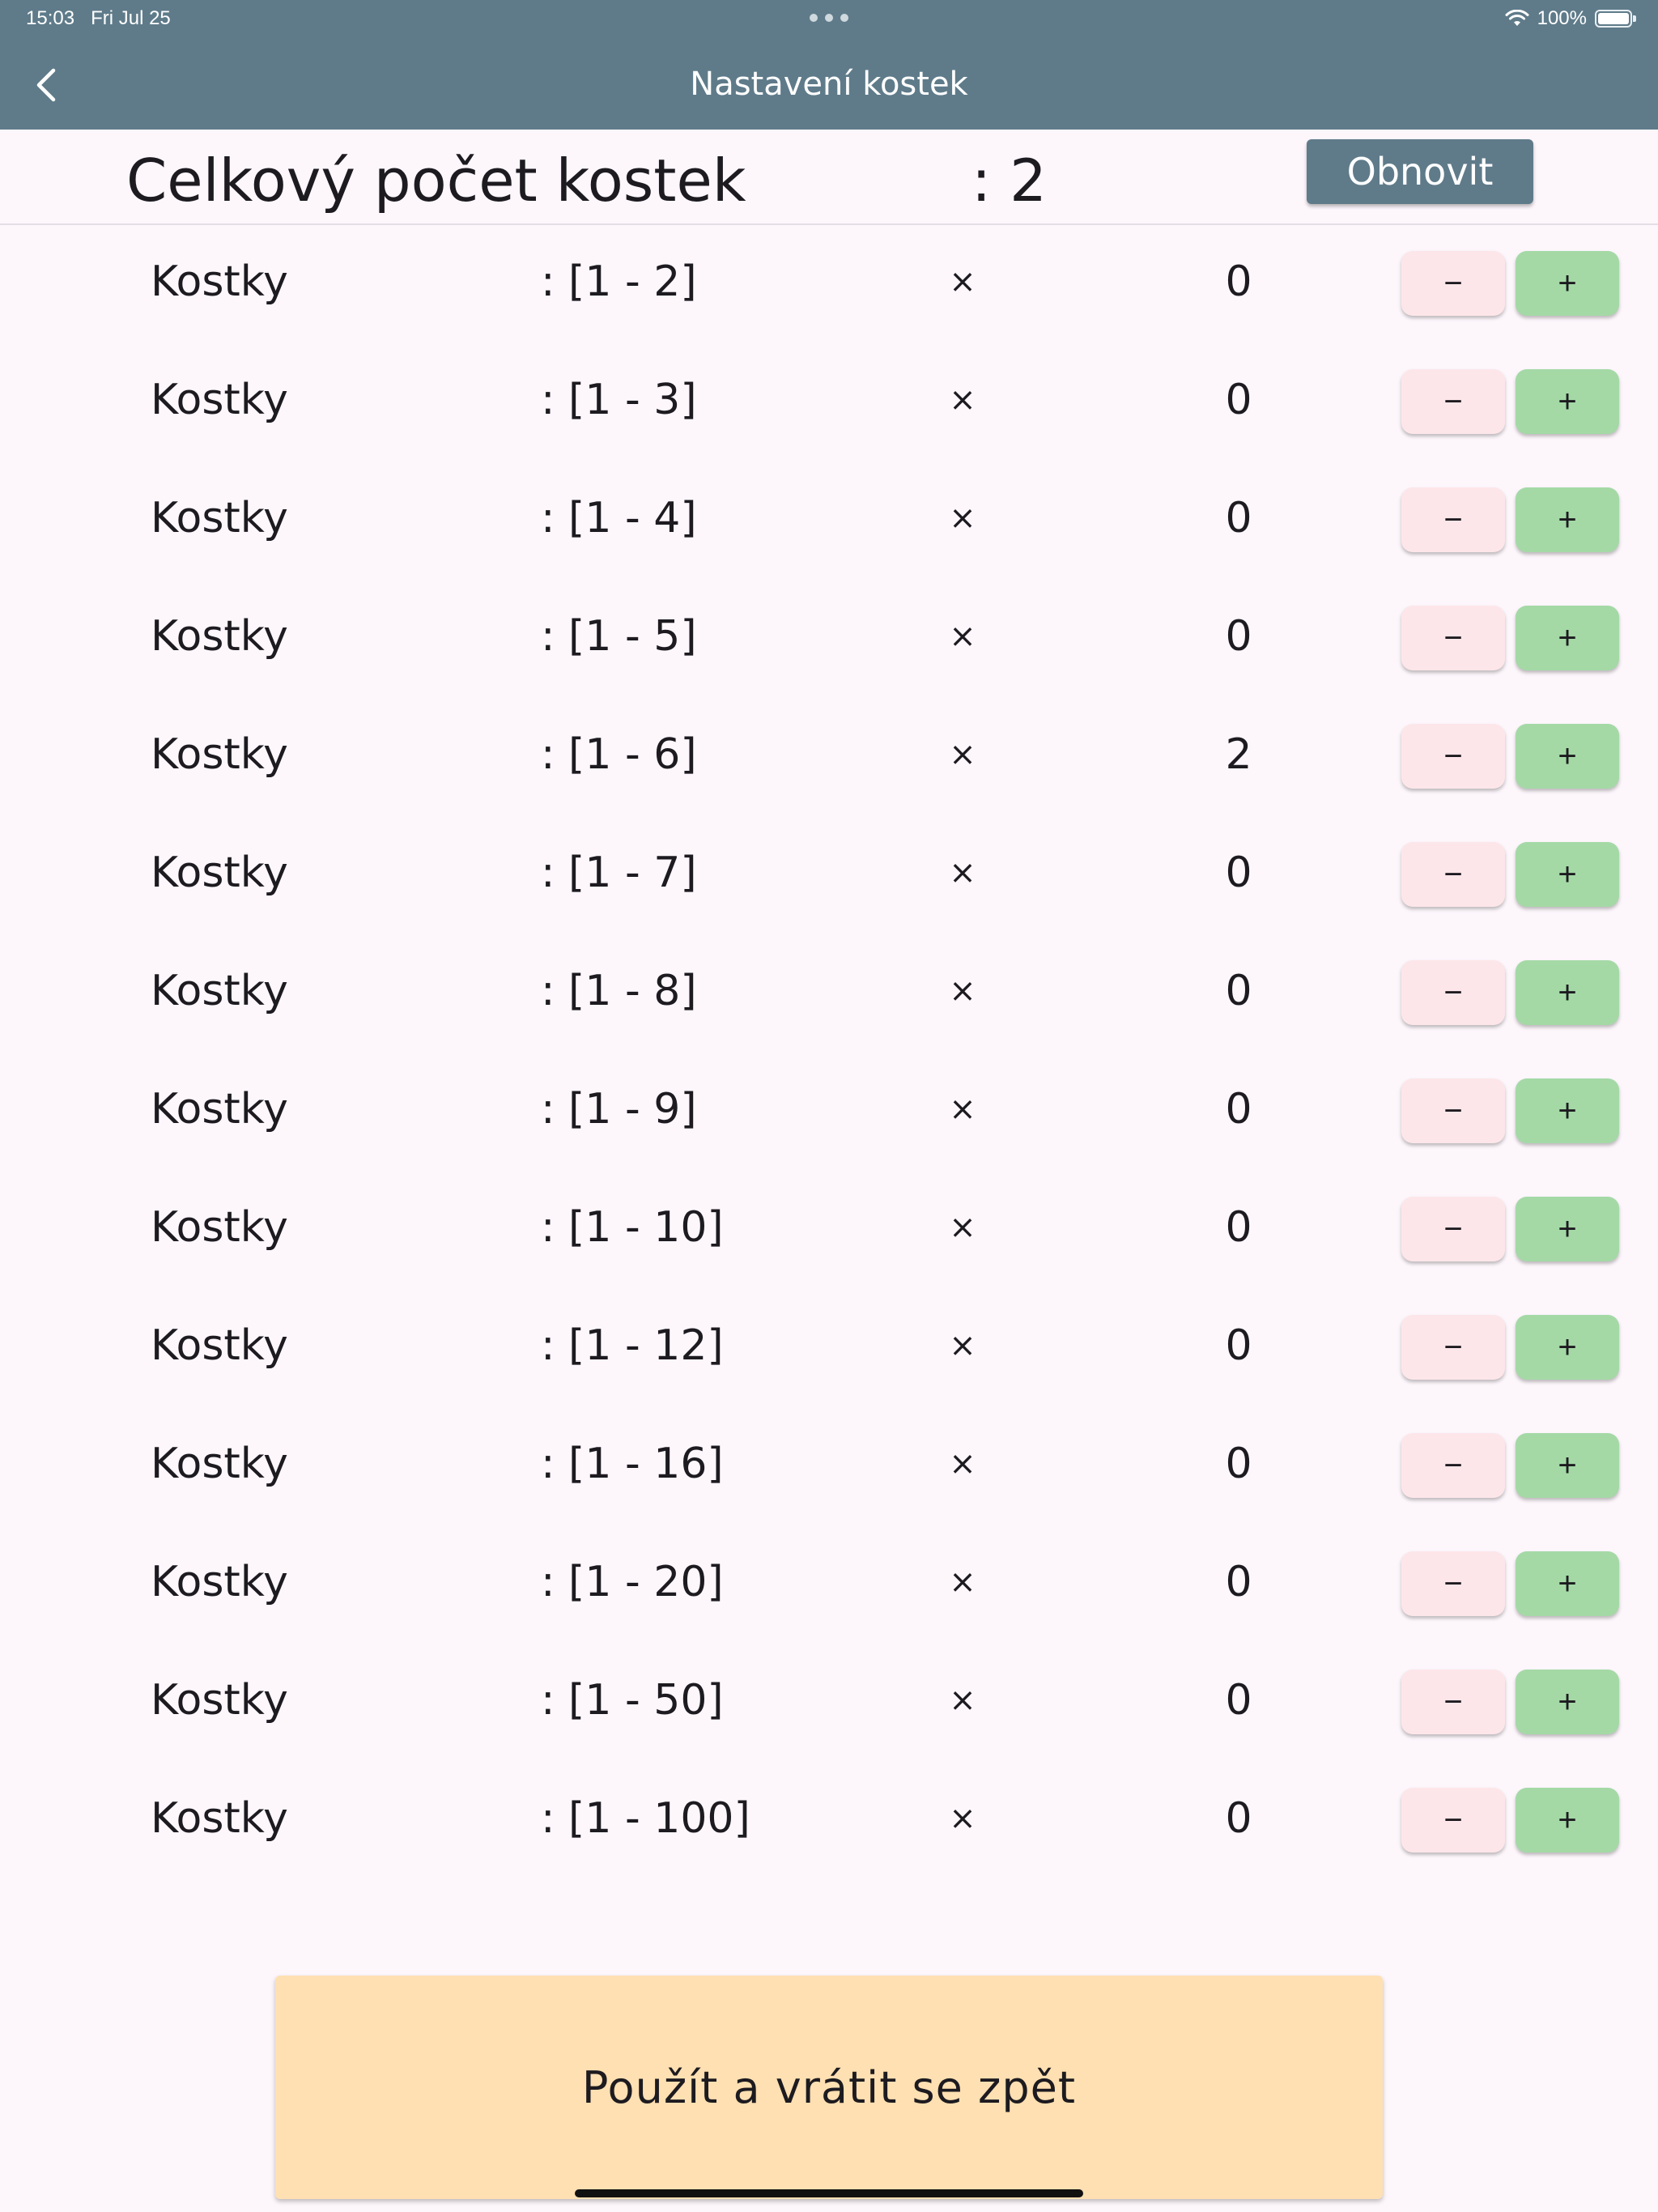  Describe the element at coordinates (632, 1700) in the screenshot. I see `dice-range: : [1 - 50]` at that location.